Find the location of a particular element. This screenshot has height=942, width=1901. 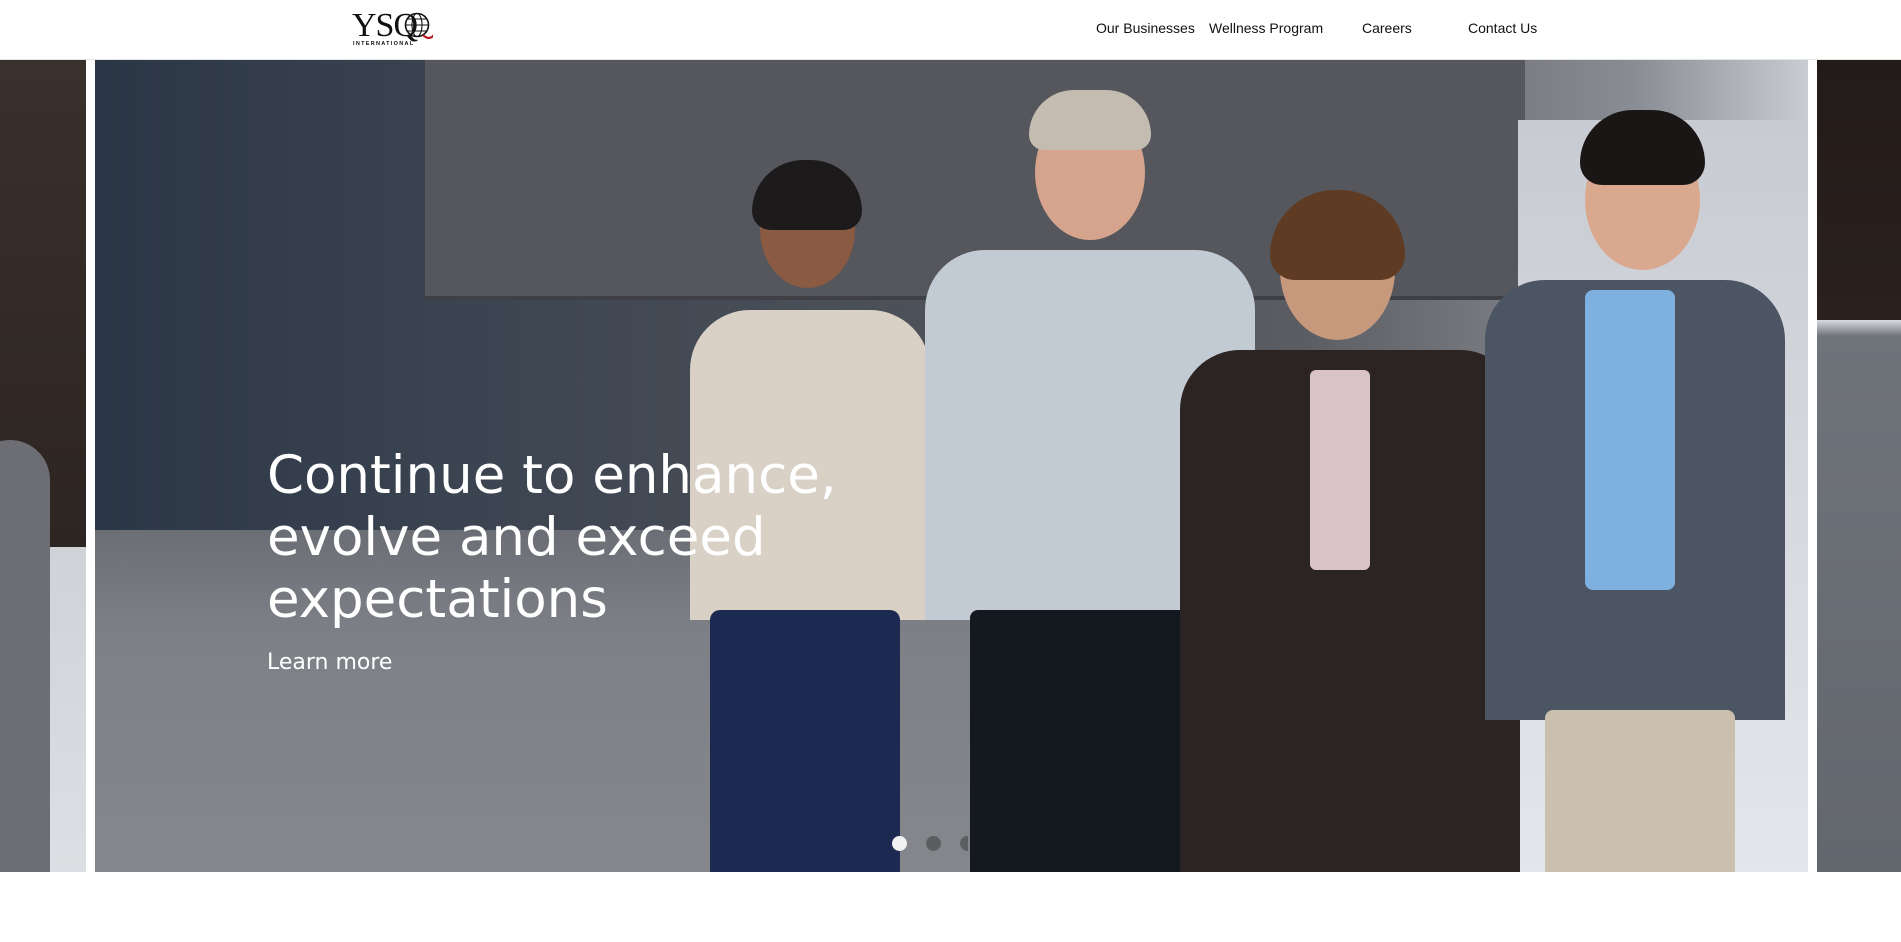

nav-our-businesses: Our Businesses is located at coordinates (1145, 28).